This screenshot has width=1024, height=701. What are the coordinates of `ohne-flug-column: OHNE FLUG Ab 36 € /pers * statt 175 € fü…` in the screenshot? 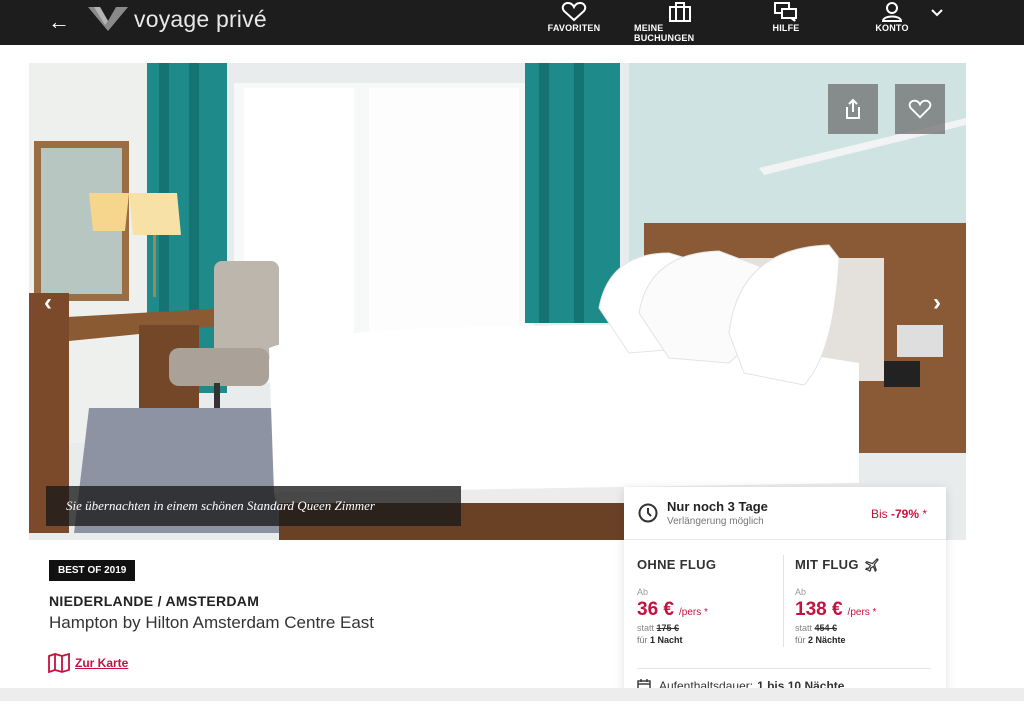 It's located at (707, 601).